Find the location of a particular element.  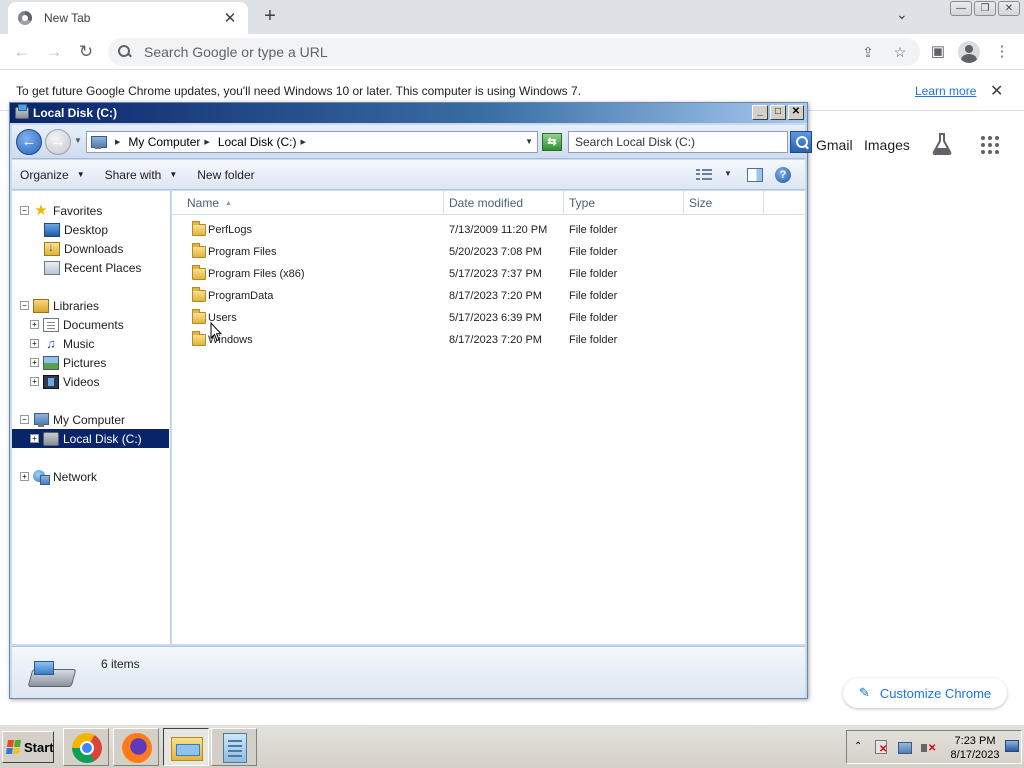

file-row: Users 5/17/2023 6:39 PM File folder is located at coordinates (488, 319).